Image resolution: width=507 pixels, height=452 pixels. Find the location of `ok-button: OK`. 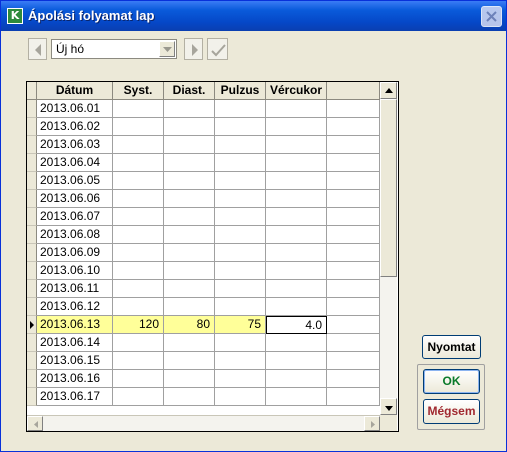

ok-button: OK is located at coordinates (451, 381).